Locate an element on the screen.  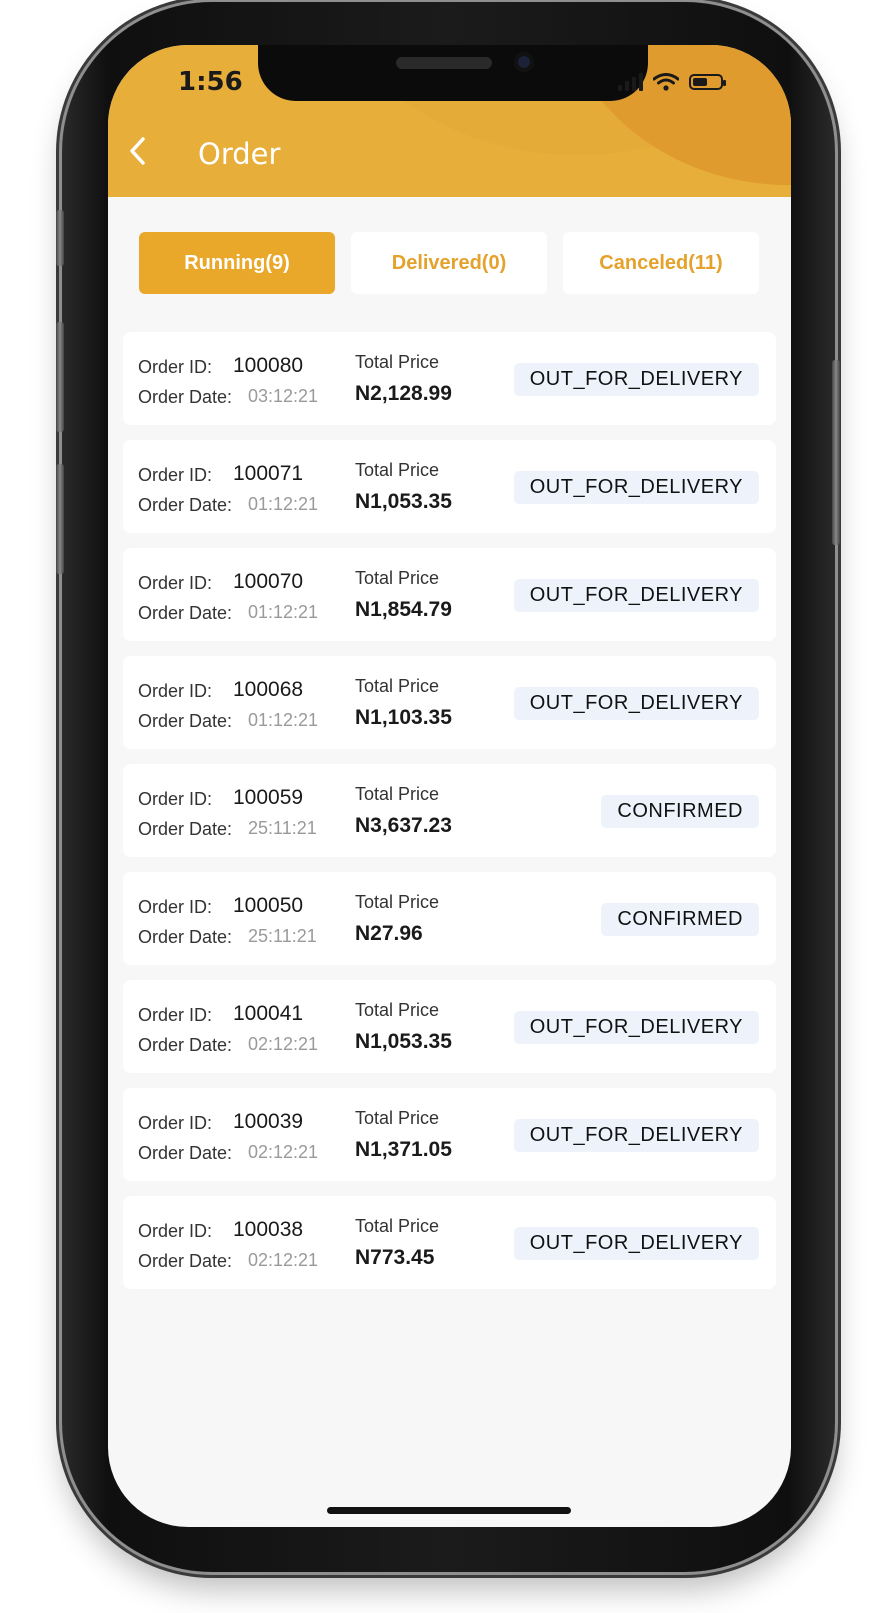
order-status-tabs: Running(9) Delivered(0) Canceled(11) is located at coordinates (449, 263).